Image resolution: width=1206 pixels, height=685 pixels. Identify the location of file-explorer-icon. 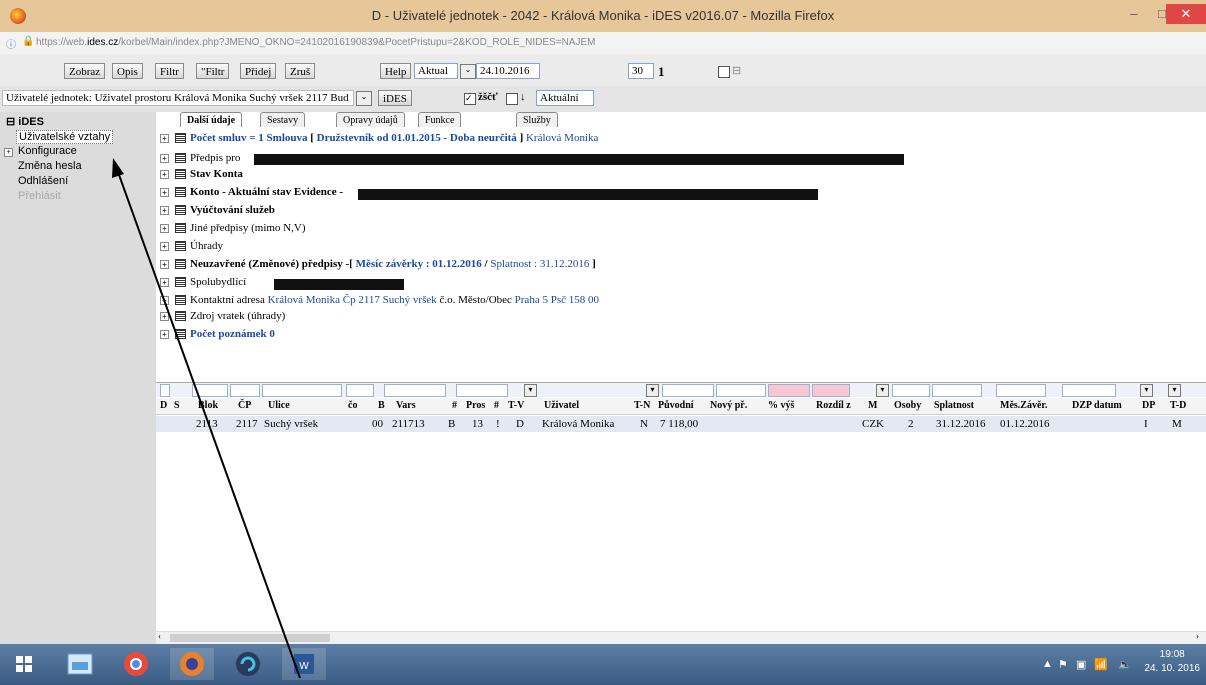
(80, 664).